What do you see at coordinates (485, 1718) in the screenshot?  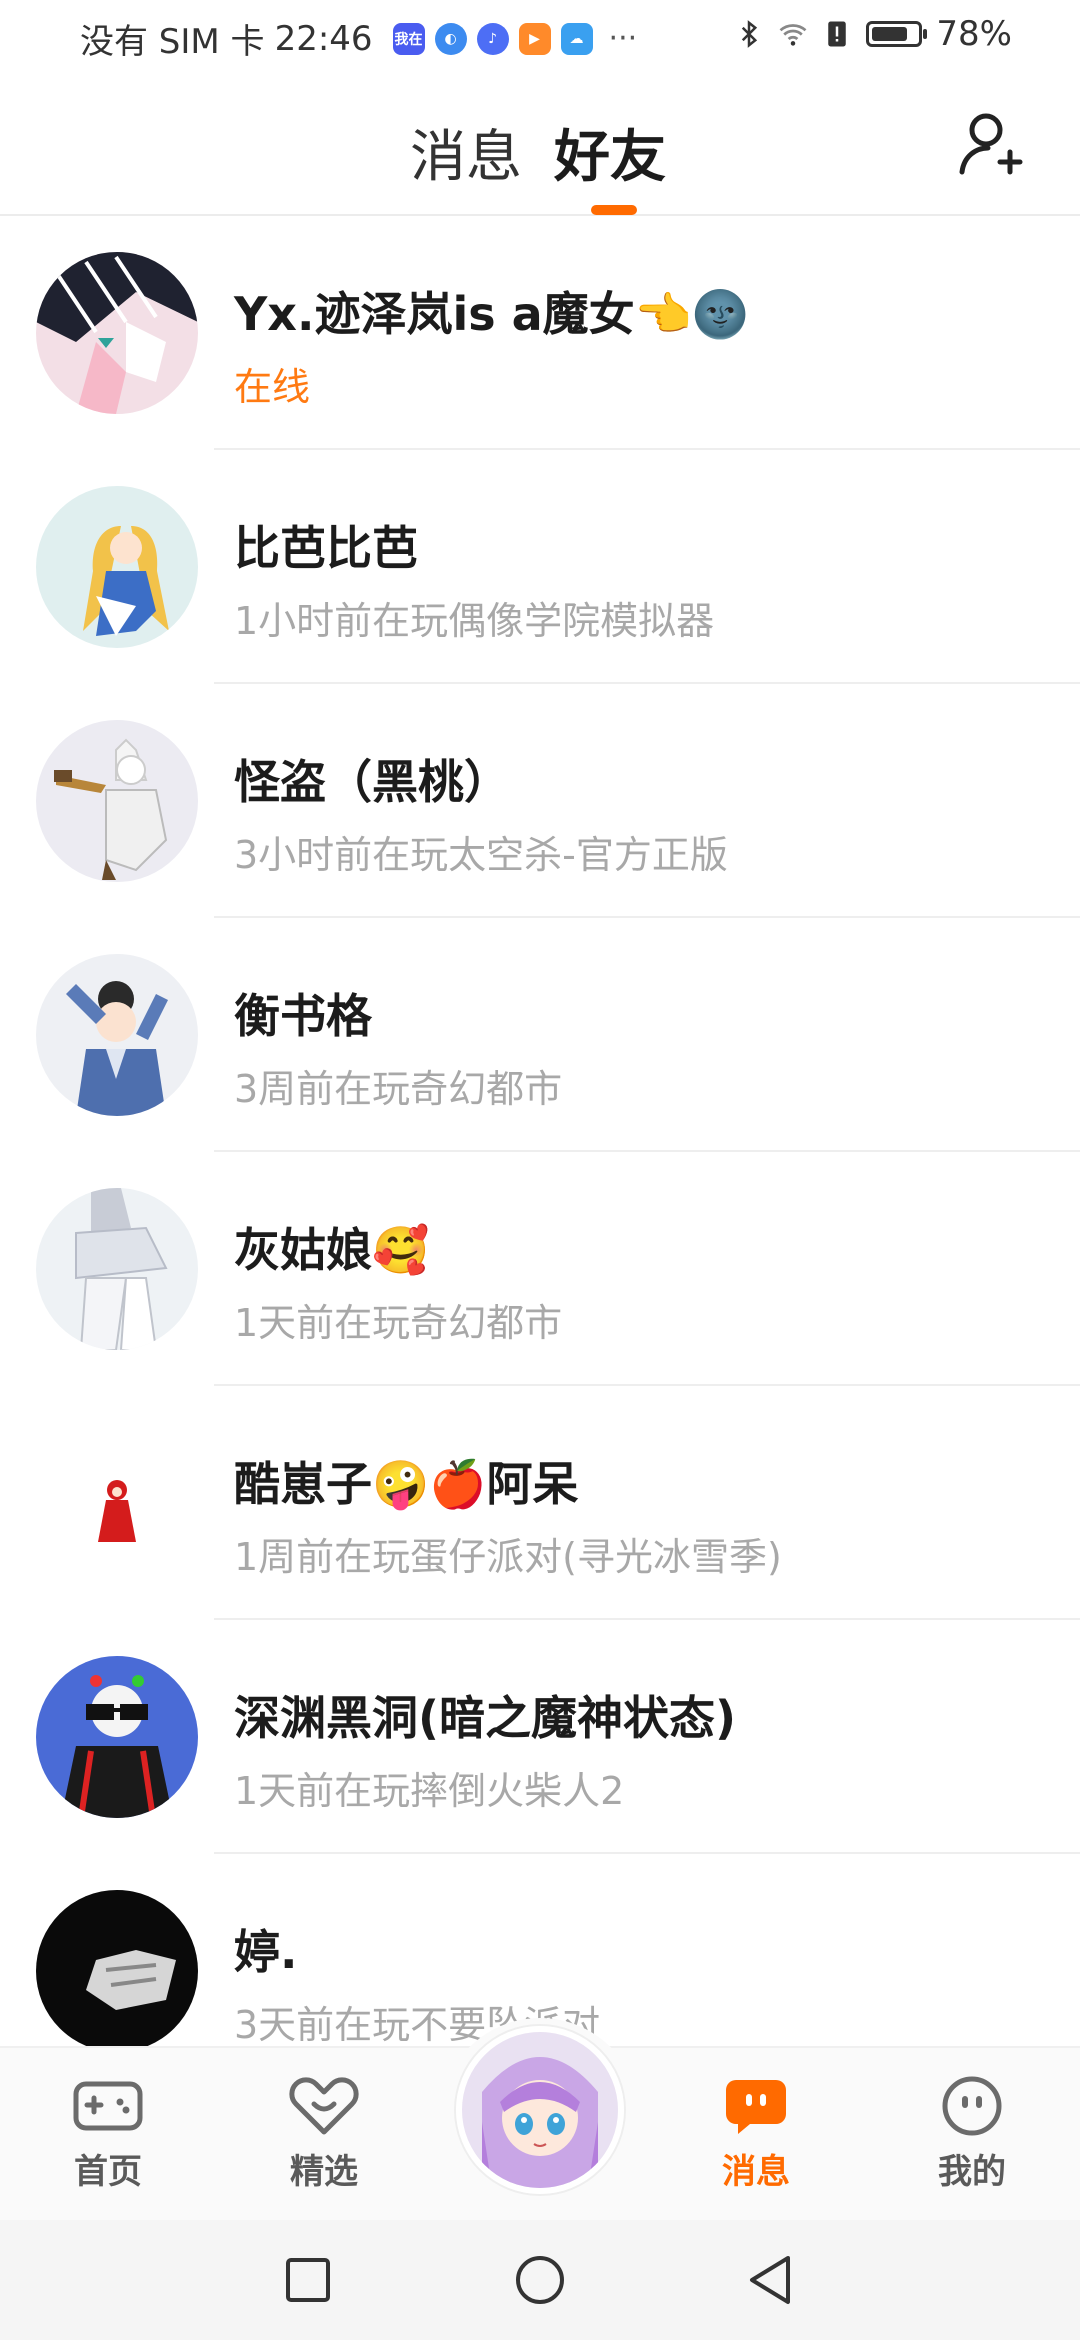 I see `friend-name: 深渊黑洞(暗之魔神状态)` at bounding box center [485, 1718].